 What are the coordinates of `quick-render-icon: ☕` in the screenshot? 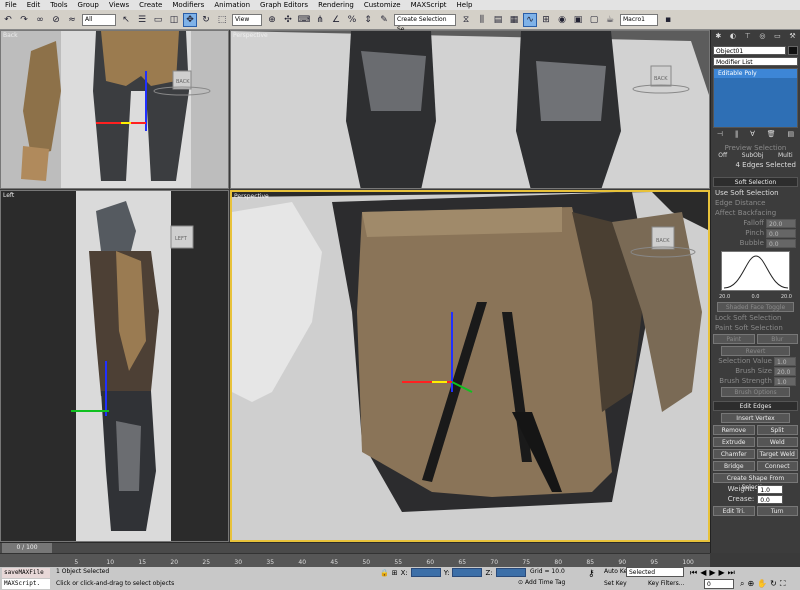 It's located at (610, 20).